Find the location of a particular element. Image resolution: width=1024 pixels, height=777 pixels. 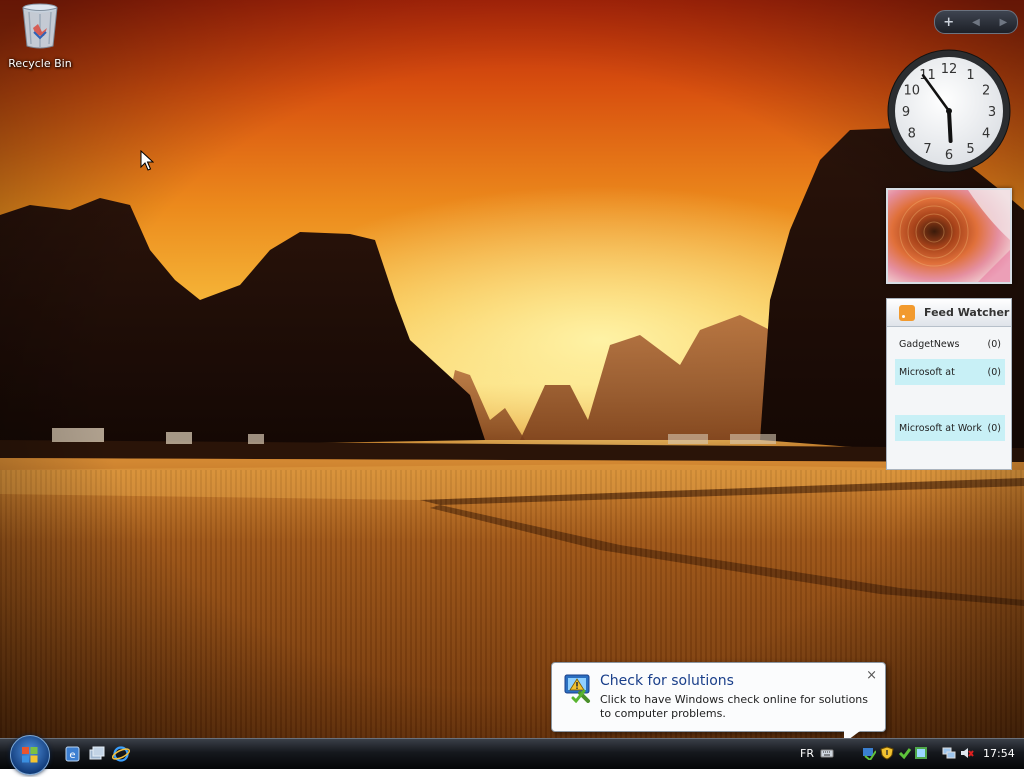

notification-tail is located at coordinates (852, 734).